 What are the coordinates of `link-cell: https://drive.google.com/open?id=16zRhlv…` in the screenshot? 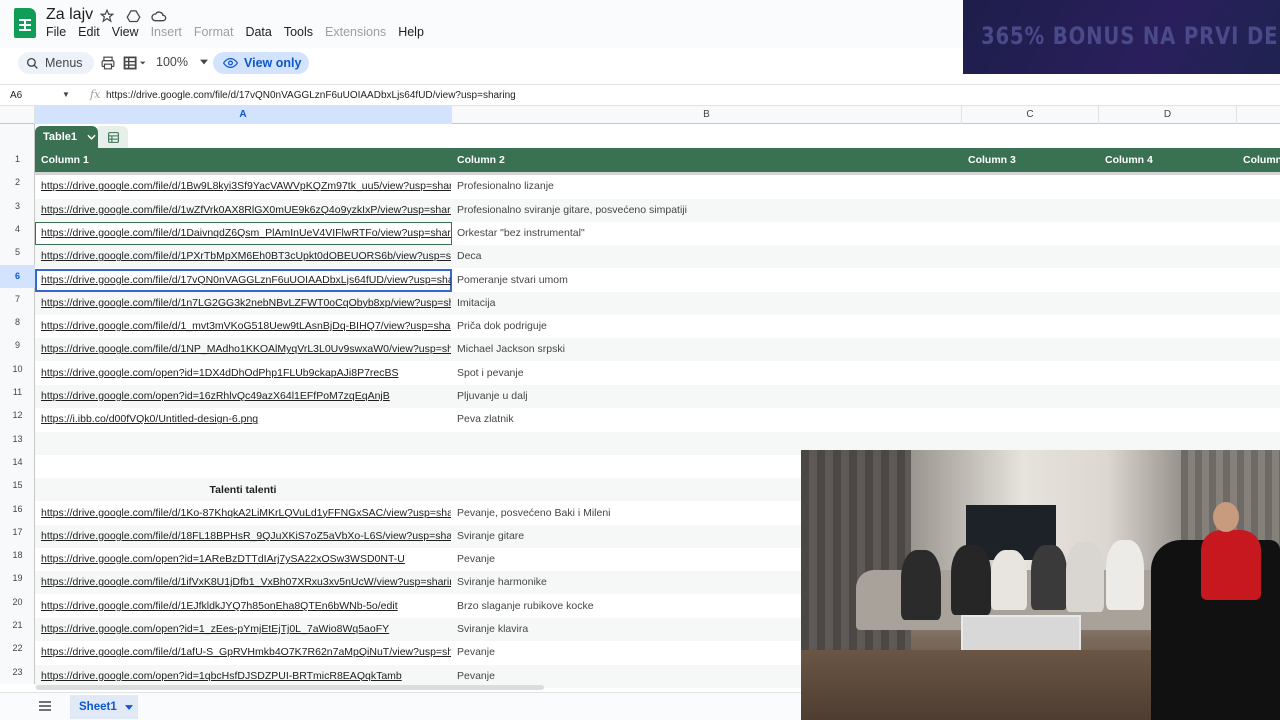 It's located at (246, 396).